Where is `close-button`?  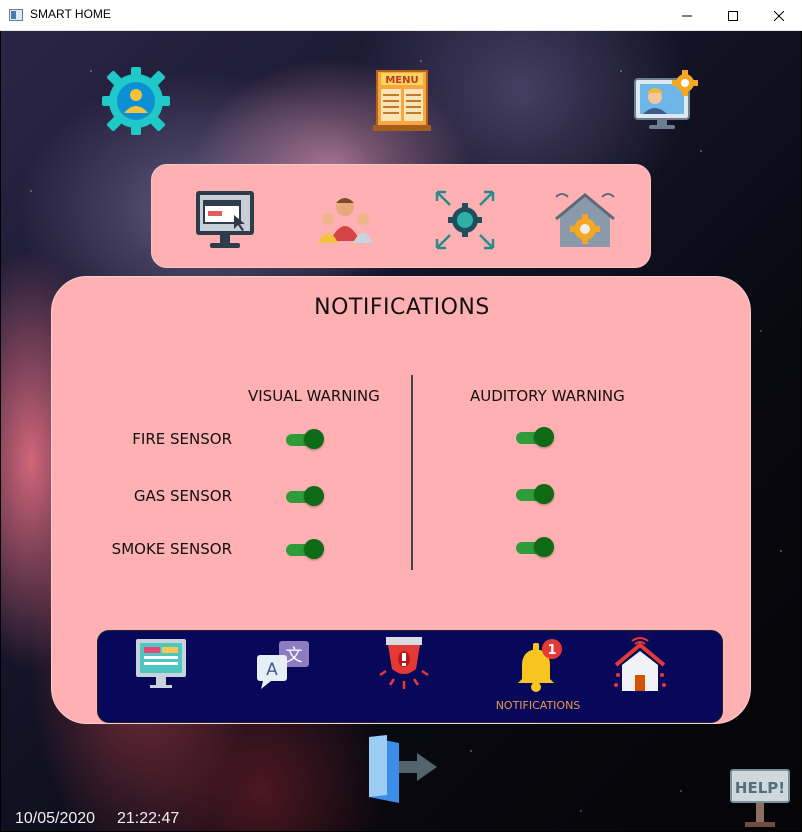 close-button is located at coordinates (779, 15).